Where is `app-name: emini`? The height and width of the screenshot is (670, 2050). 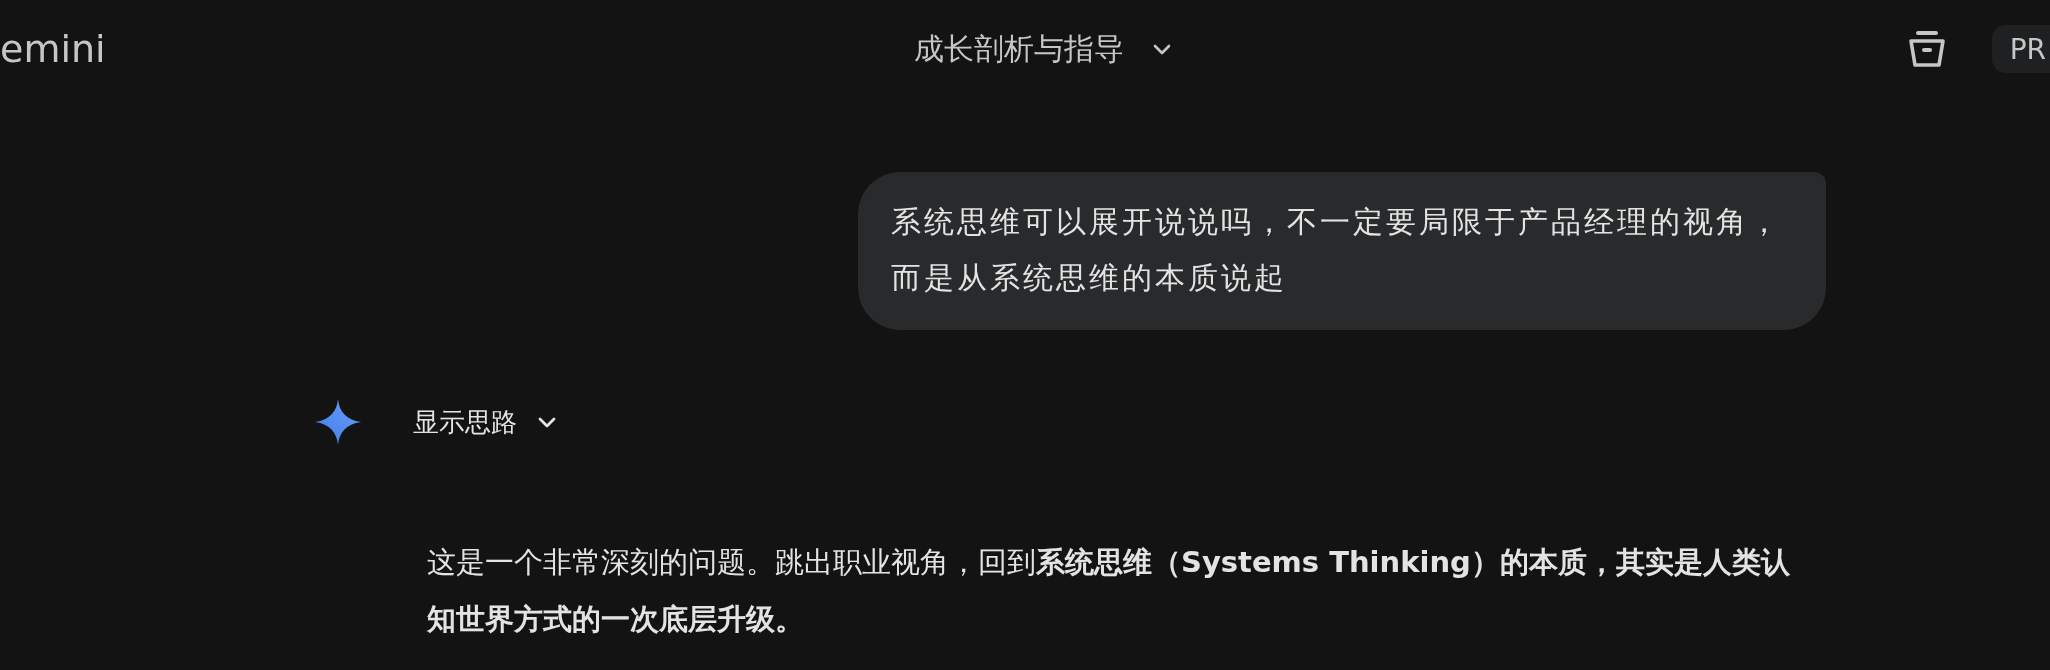
app-name: emini is located at coordinates (53, 49).